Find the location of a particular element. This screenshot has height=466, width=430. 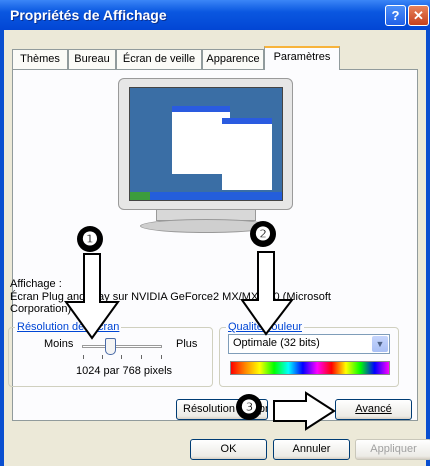

annotation-badge-1: ❶ is located at coordinates (90, 239).